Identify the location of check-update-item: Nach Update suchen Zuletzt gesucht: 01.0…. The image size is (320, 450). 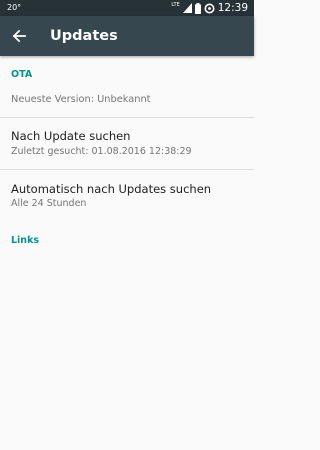
(127, 143).